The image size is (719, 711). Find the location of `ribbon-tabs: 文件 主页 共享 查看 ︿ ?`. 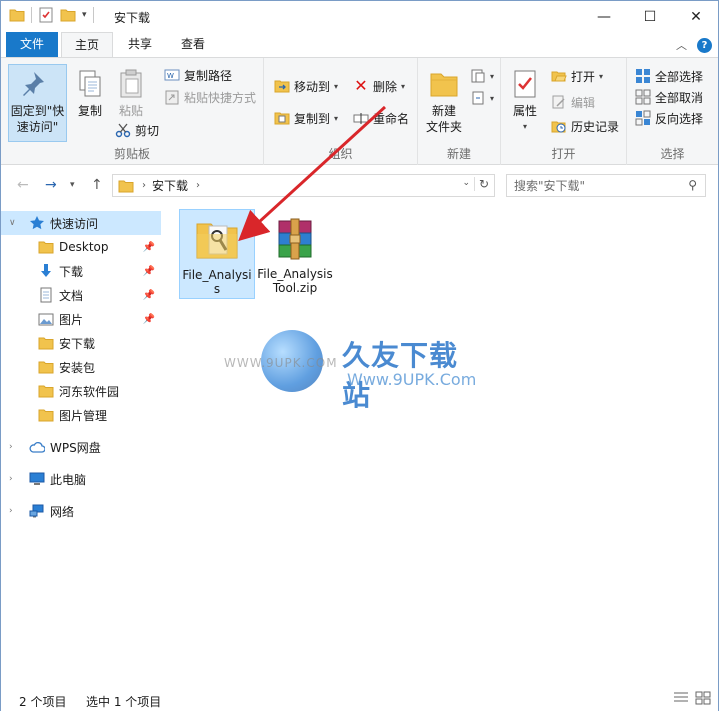

ribbon-tabs: 文件 主页 共享 查看 ︿ ? is located at coordinates (359, 45).